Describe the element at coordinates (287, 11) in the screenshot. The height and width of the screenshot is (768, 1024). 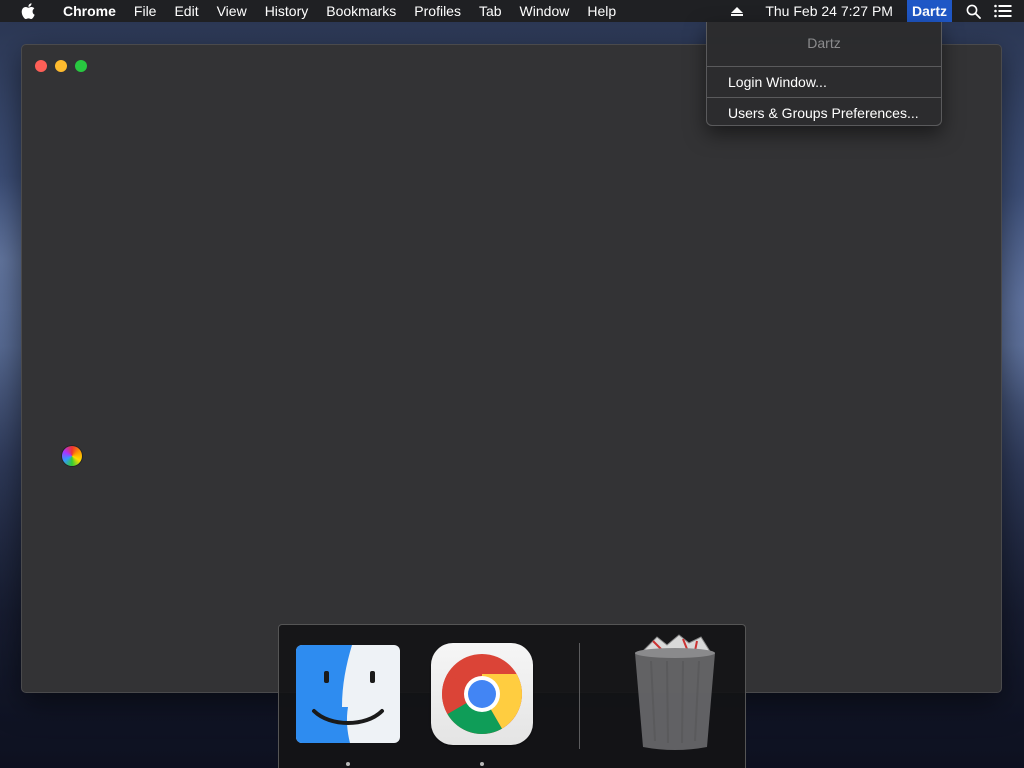
I see `menu-history: History` at that location.